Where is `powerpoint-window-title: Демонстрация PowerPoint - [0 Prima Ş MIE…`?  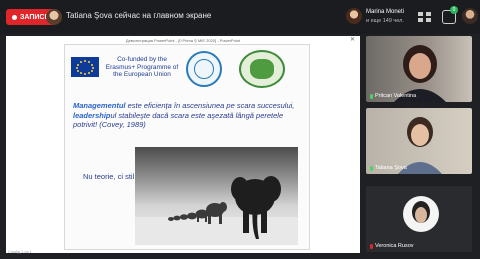
powerpoint-window-title: Демонстрация PowerPoint - [0 Prima Ş MIE… is located at coordinates (183, 40).